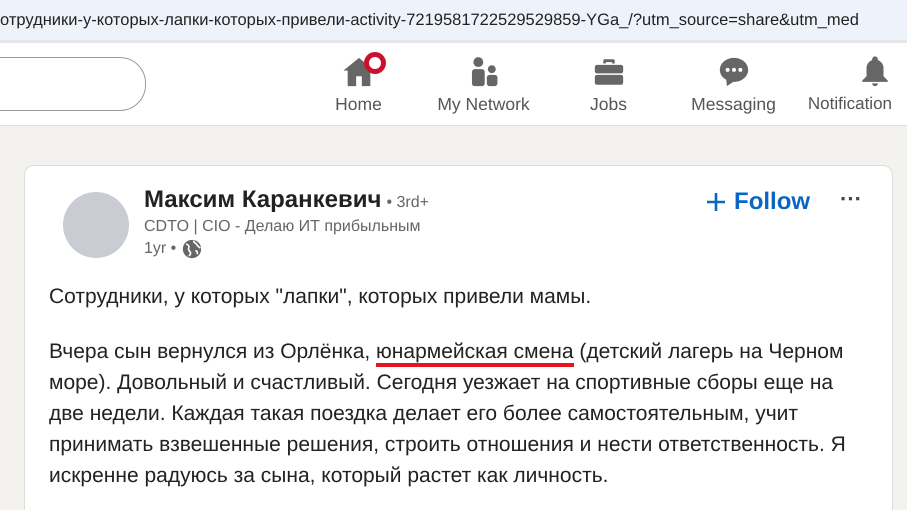  Describe the element at coordinates (429, 20) in the screenshot. I see `url-text: отрудники-у-которых-лапки-которых-привели-activity-7219581722529529859-YGa_/?utm_source=share&utm_med` at that location.